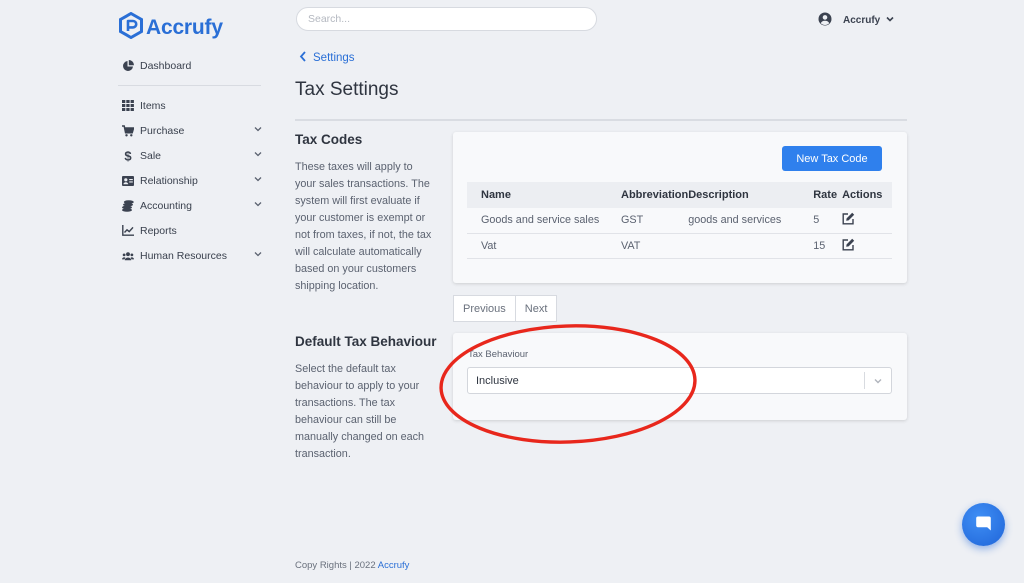 This screenshot has width=1024, height=583. I want to click on breadcrumb-label: Settings, so click(334, 58).